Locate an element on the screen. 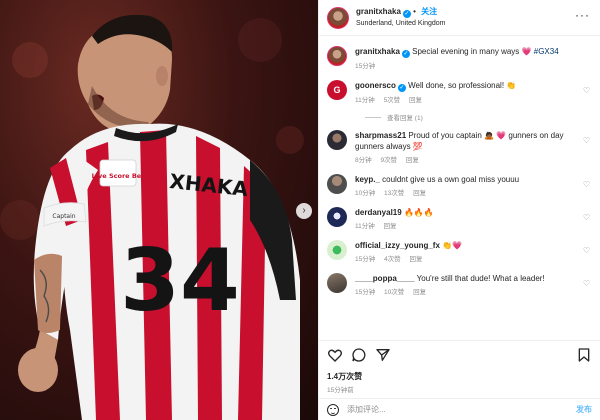  post-comment-button: 发布 is located at coordinates (584, 409).